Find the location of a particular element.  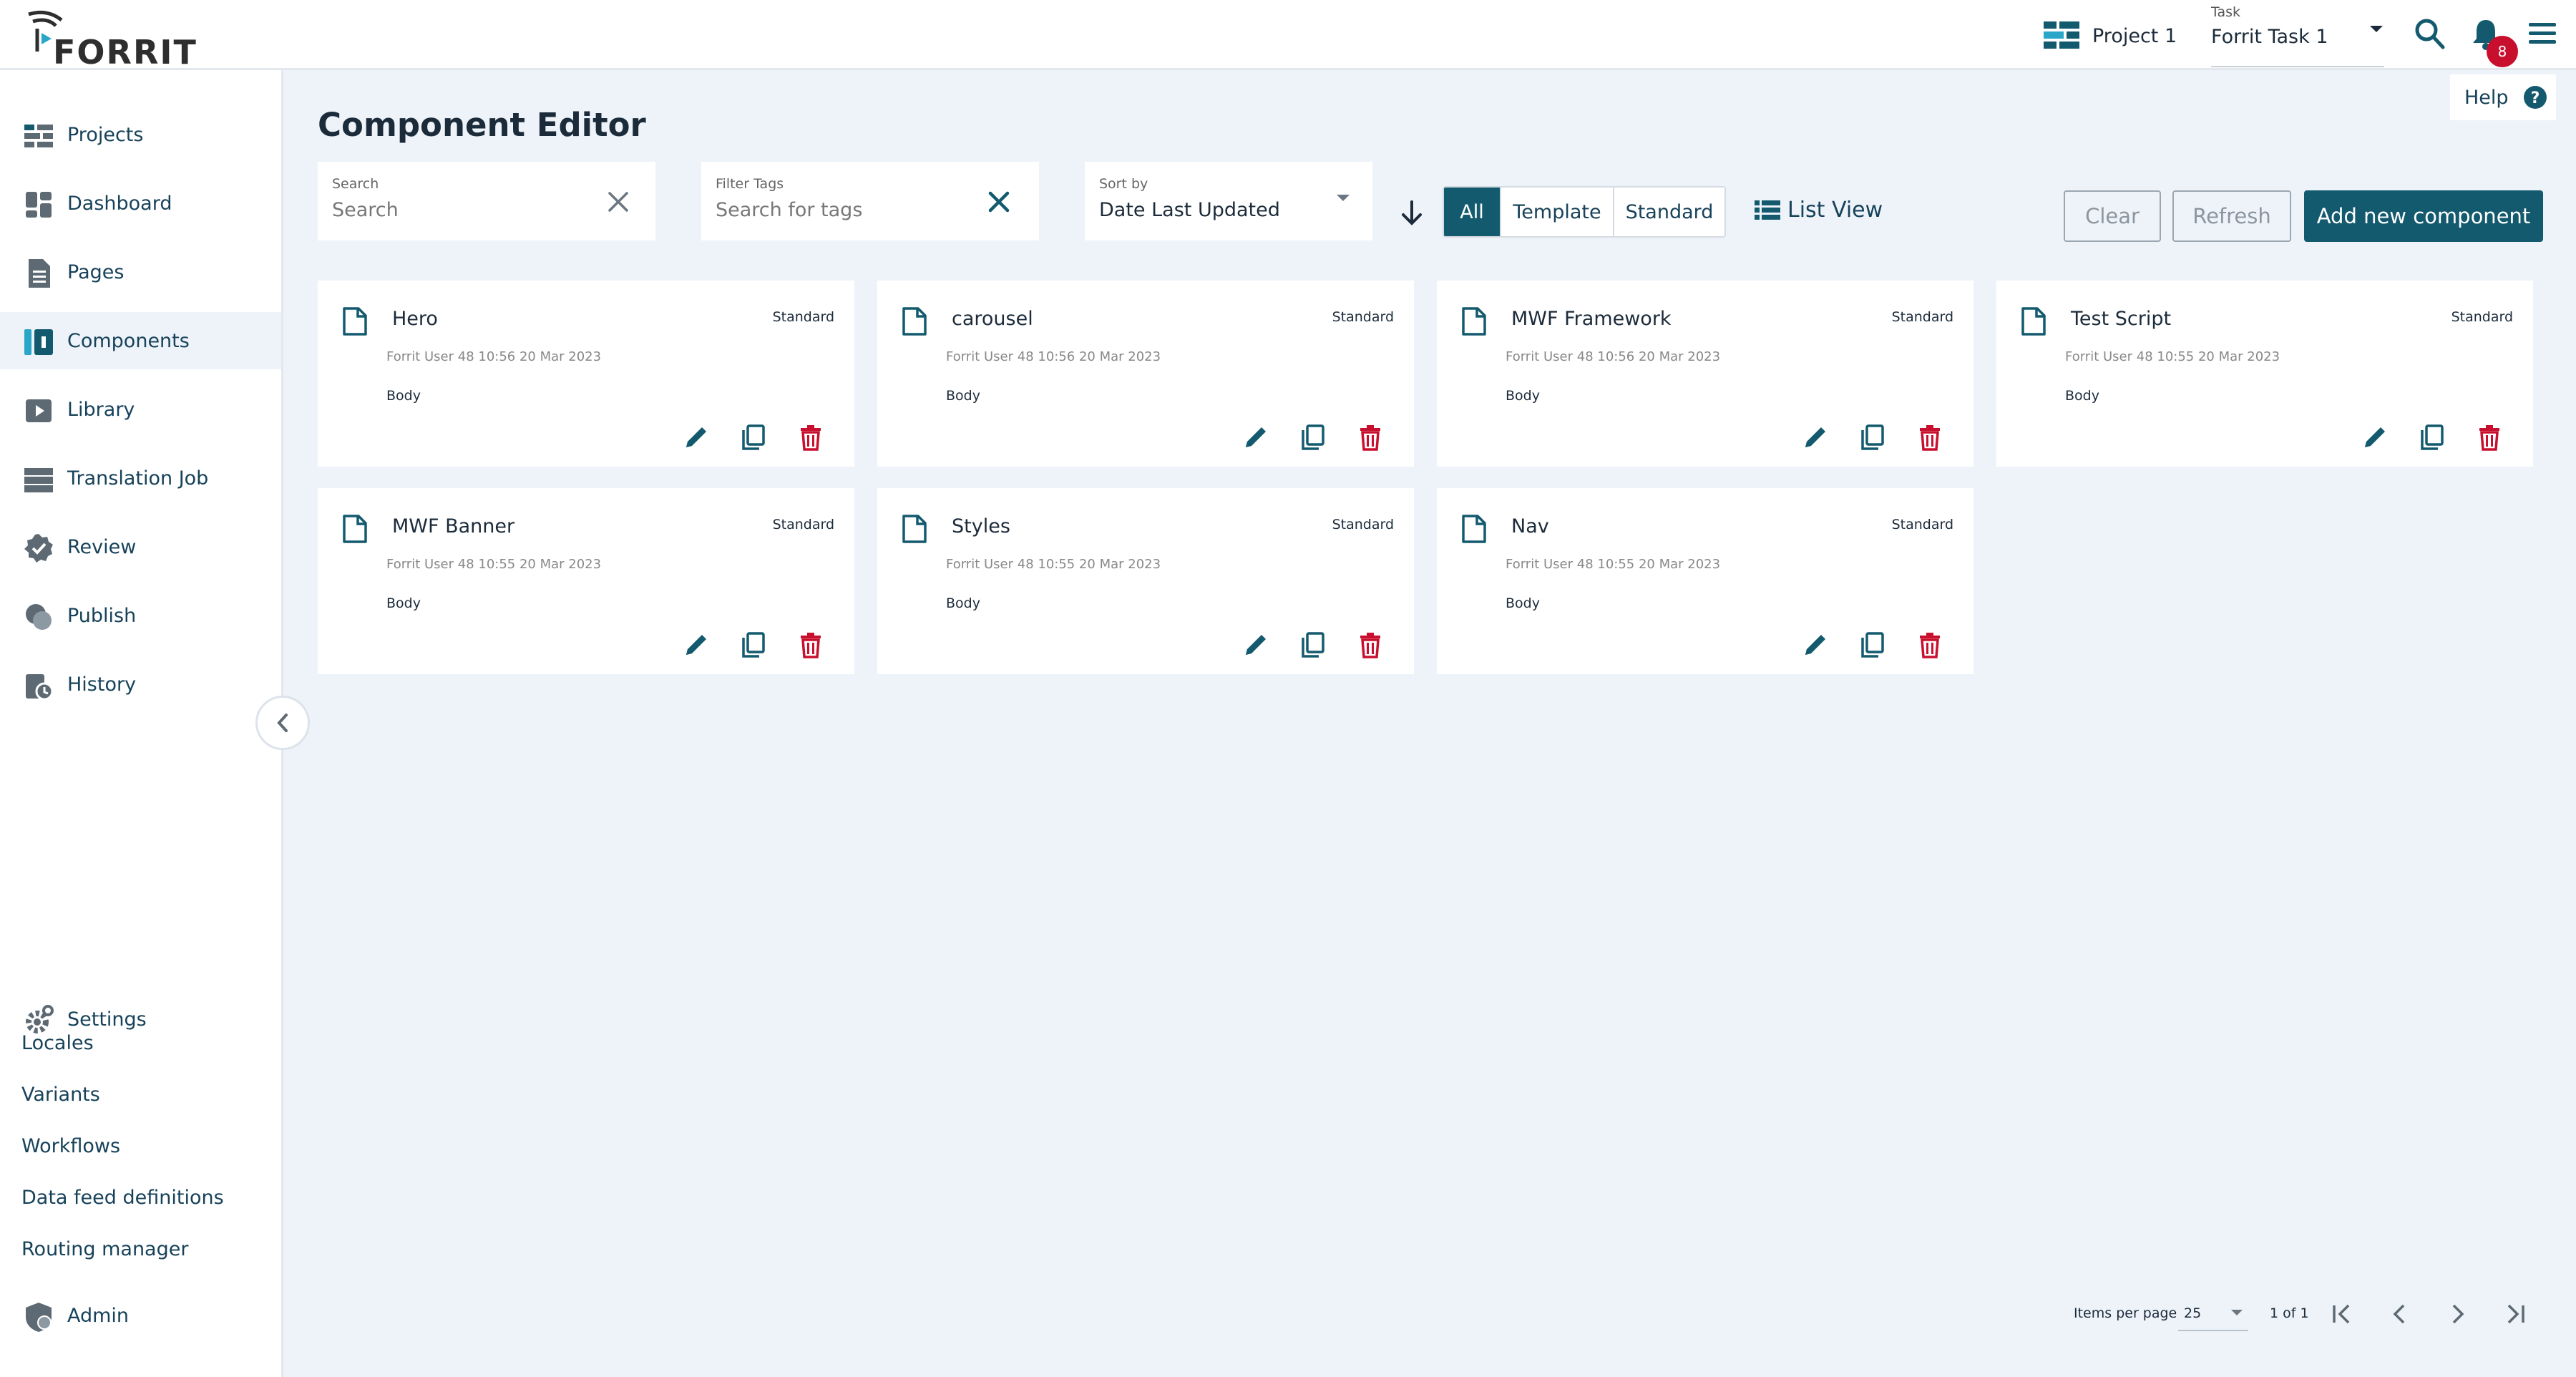

clear-button: Clear is located at coordinates (2112, 216).